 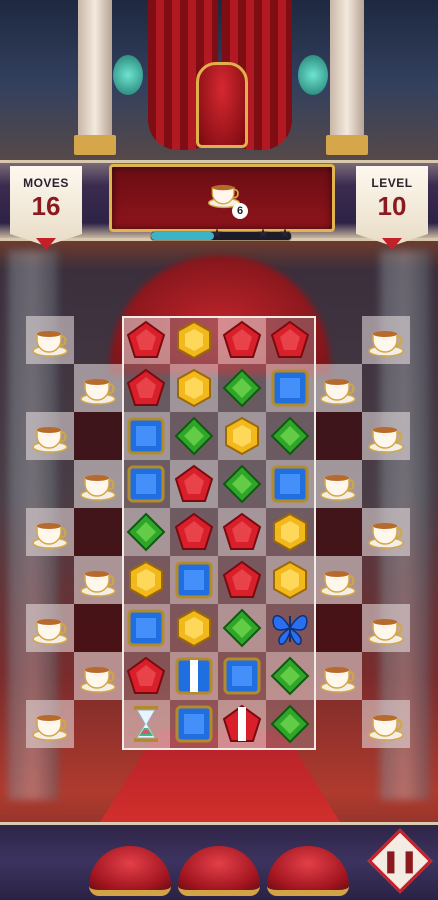 I want to click on level-banner: LEVEL 10, so click(x=392, y=206).